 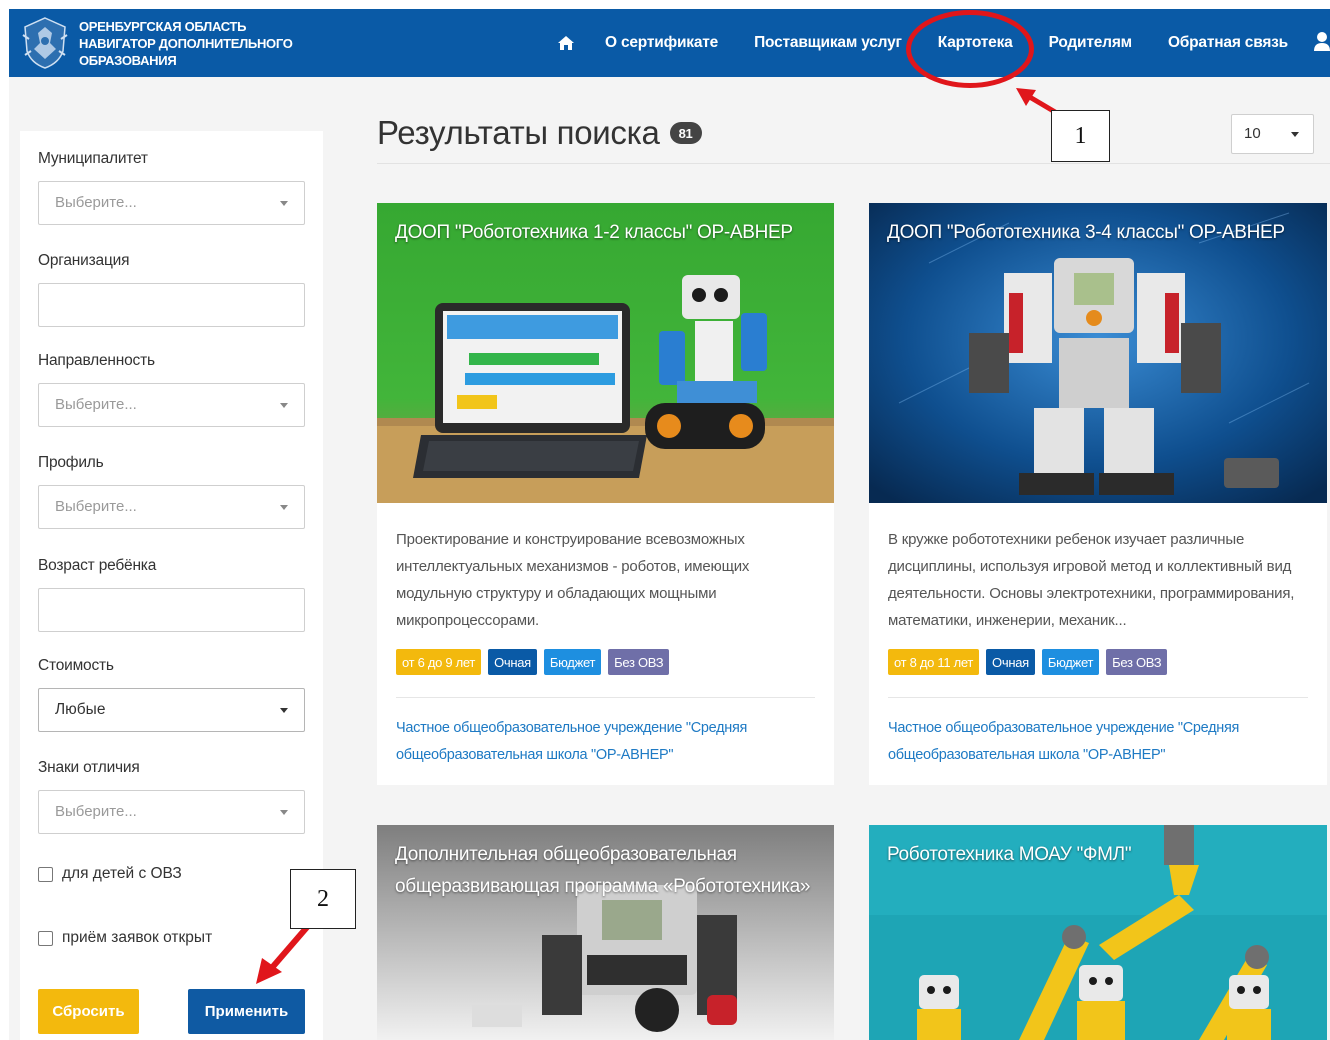 I want to click on direction-label: Направленность, so click(x=96, y=360).